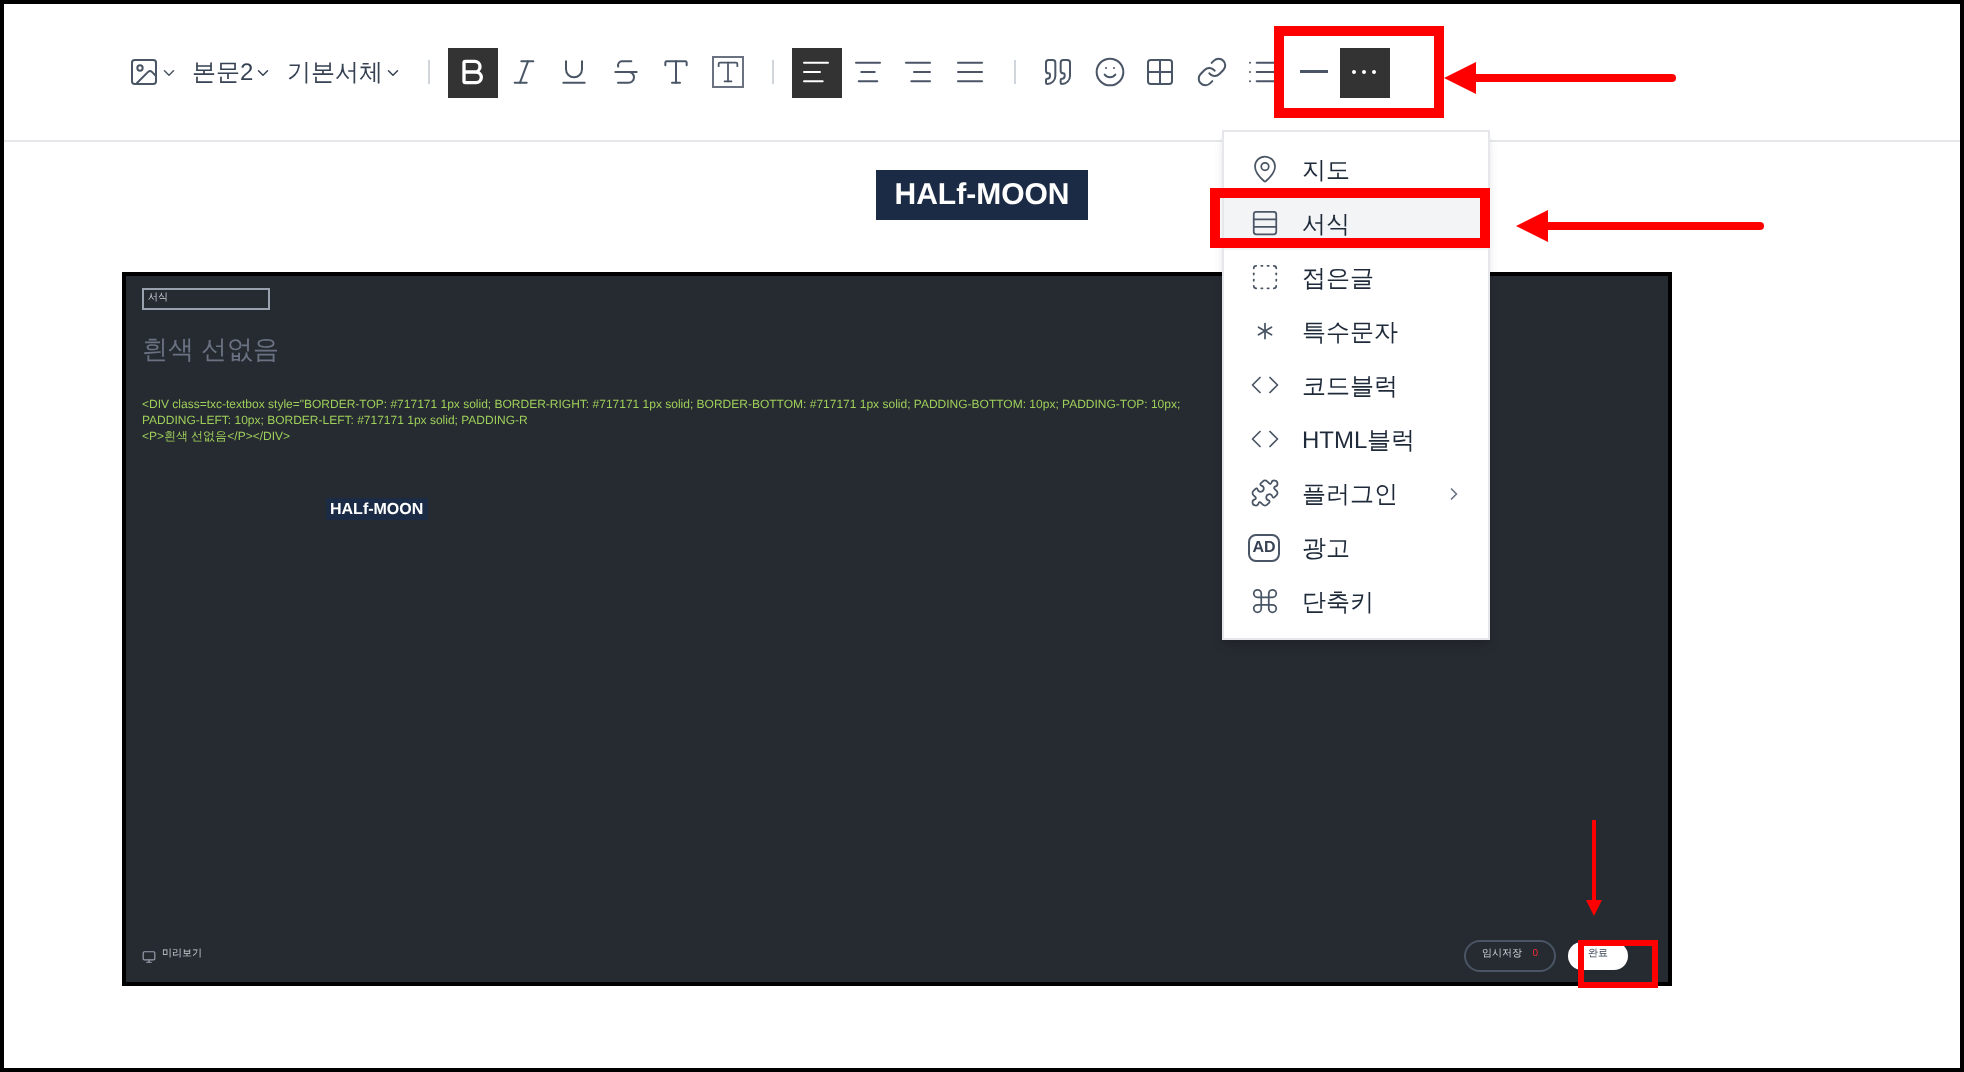 Image resolution: width=1964 pixels, height=1072 pixels. Describe the element at coordinates (1356, 547) in the screenshot. I see `menu-item: AD 광고` at that location.